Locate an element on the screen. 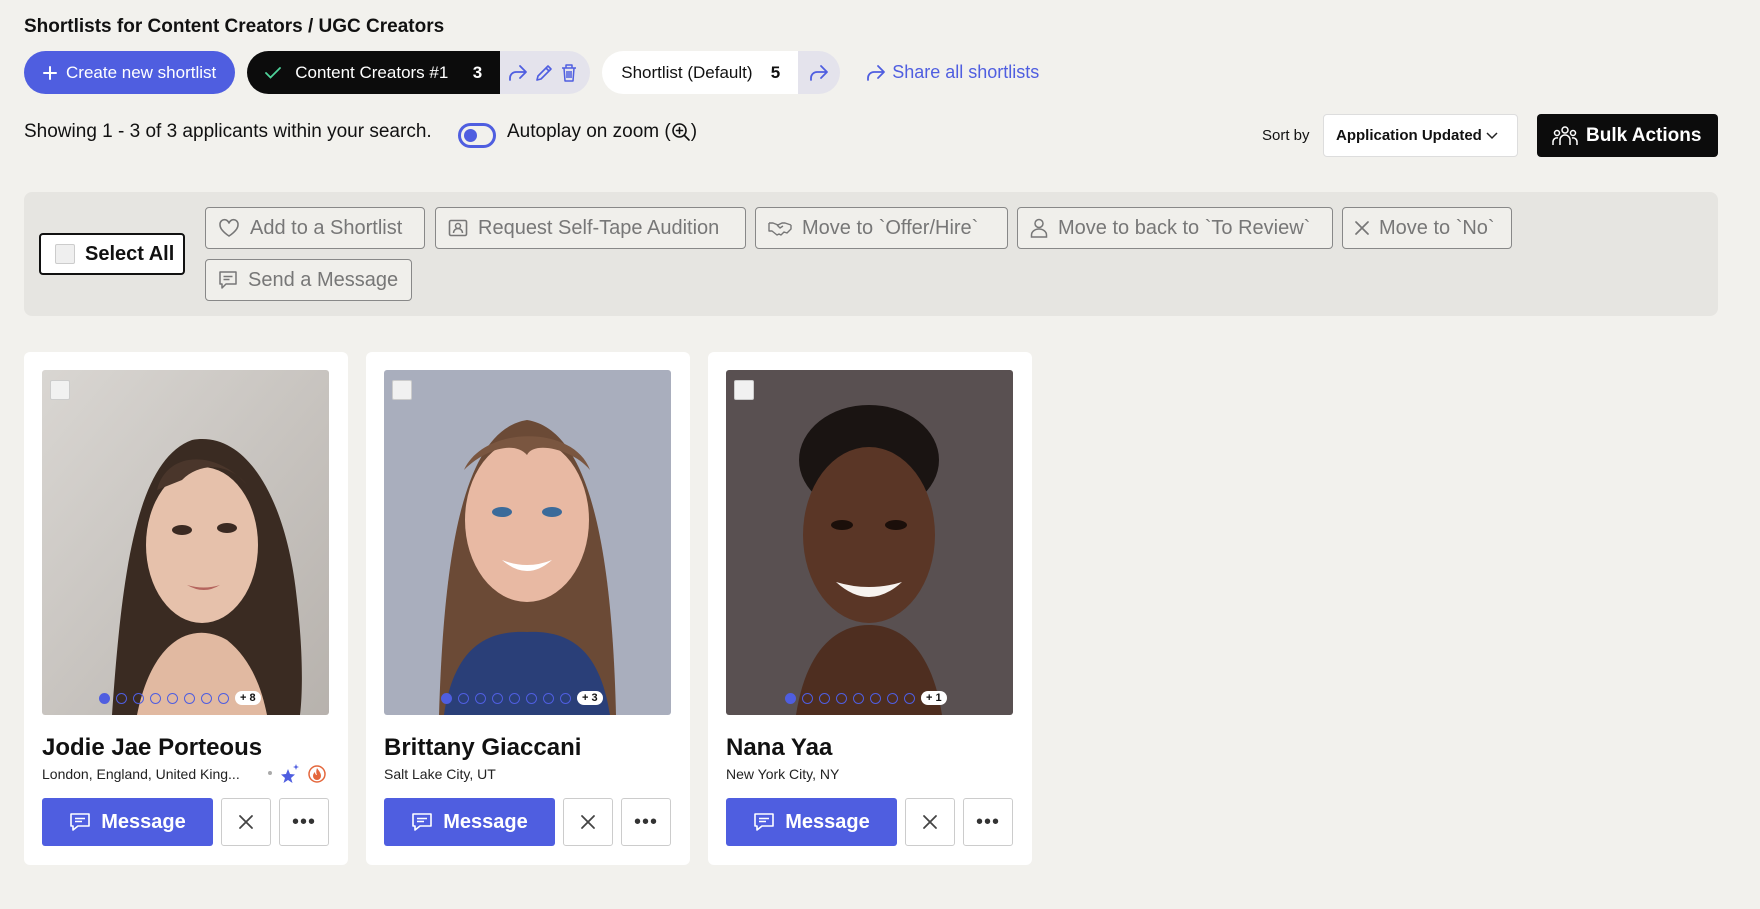  bulk-actions-button: Bulk Actions is located at coordinates (1627, 135).